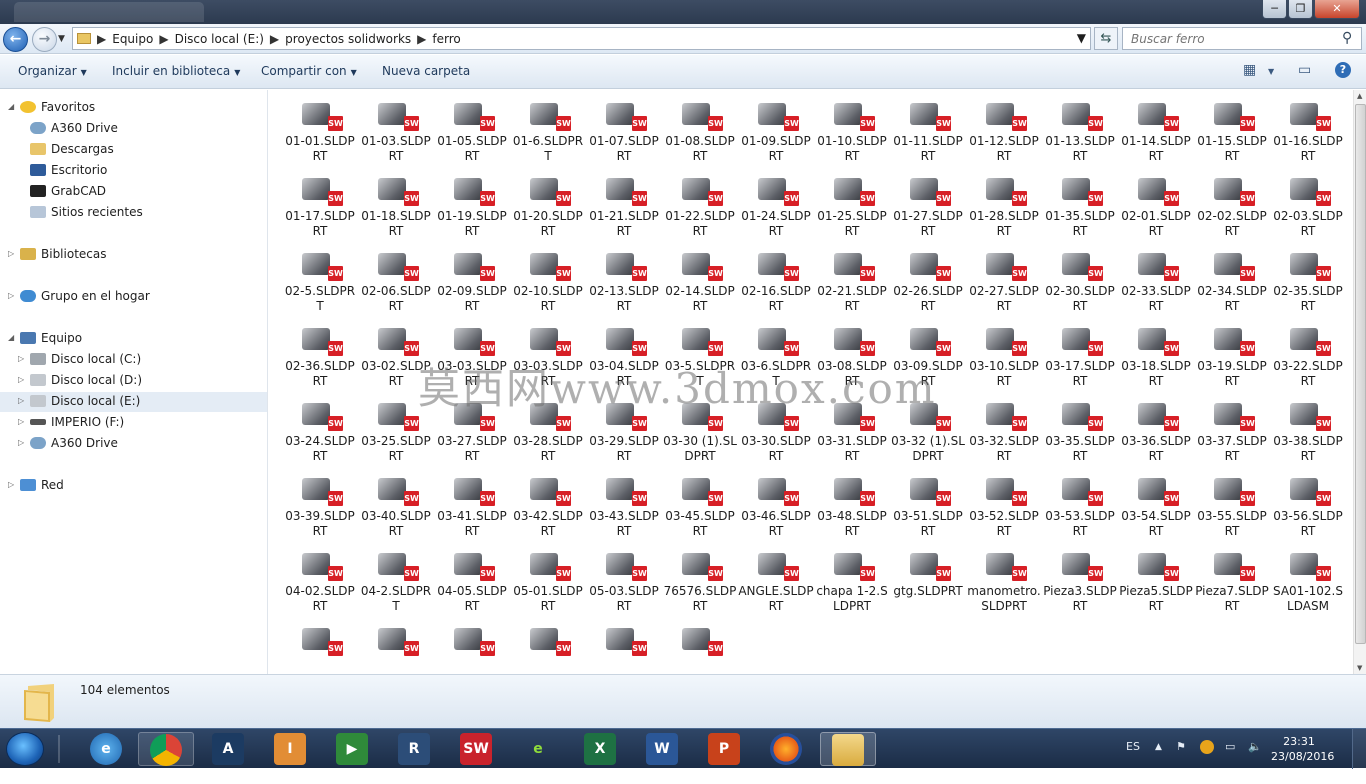 The height and width of the screenshot is (784, 1366). Describe the element at coordinates (1080, 508) in the screenshot. I see `file-item: SW 03-53.SLDPRT` at that location.